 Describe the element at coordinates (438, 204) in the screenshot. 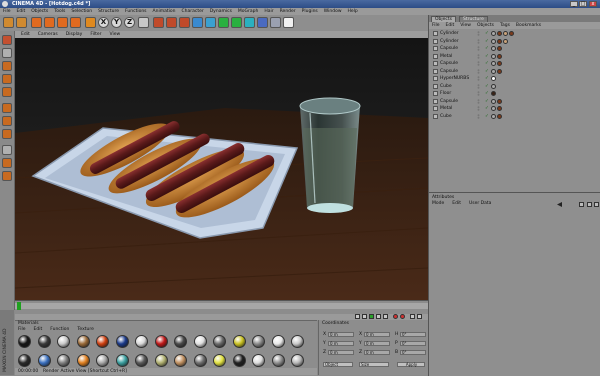

I see `attribute-menu-item-0: Mode` at that location.